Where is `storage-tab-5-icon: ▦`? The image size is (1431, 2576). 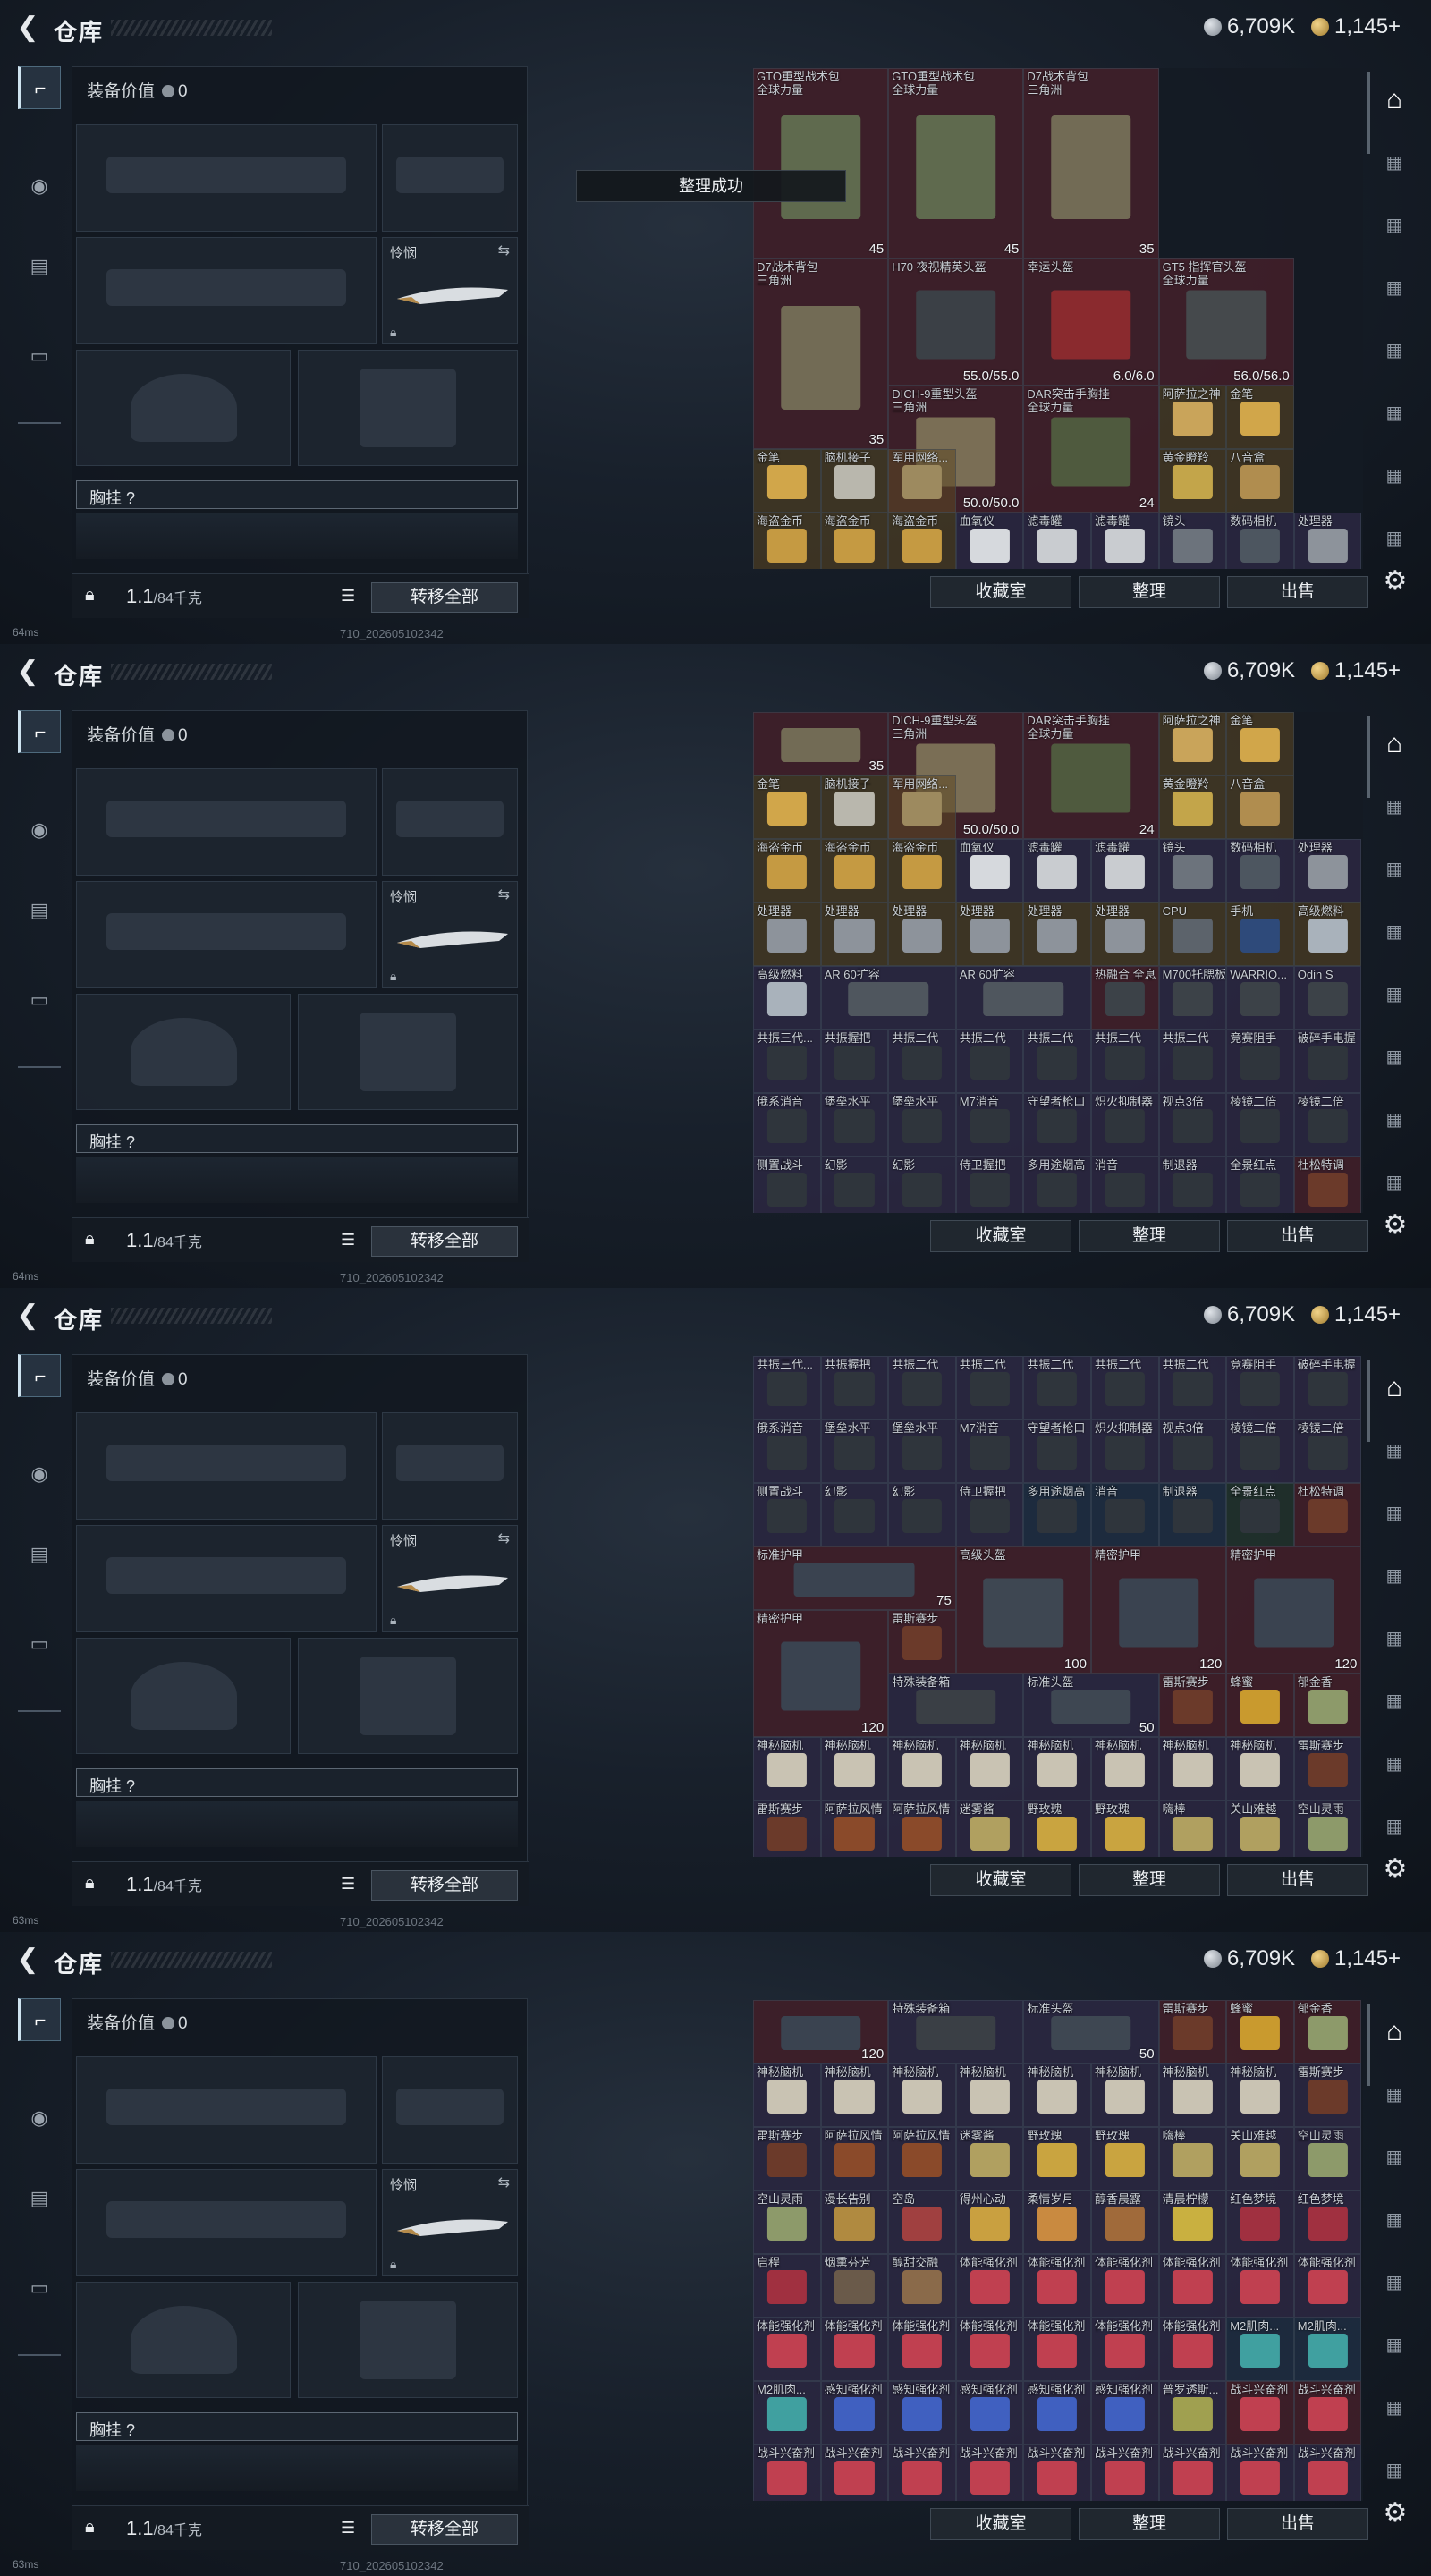
storage-tab-5-icon: ▦ is located at coordinates (1395, 351).